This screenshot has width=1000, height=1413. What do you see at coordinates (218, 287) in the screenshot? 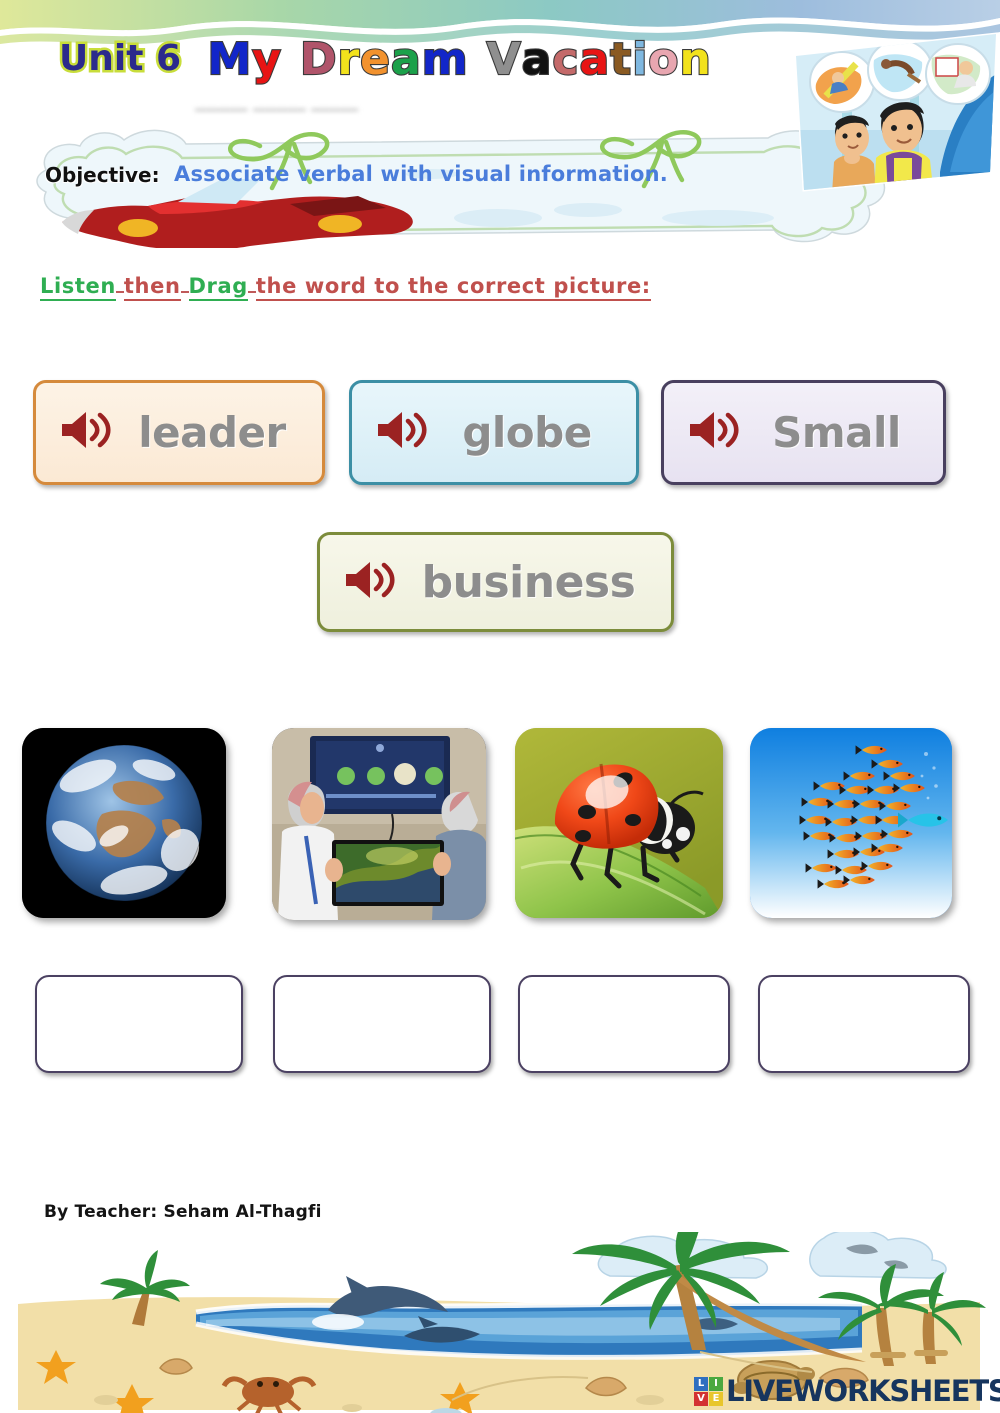
I see `instruction-segment: Drag` at bounding box center [218, 287].